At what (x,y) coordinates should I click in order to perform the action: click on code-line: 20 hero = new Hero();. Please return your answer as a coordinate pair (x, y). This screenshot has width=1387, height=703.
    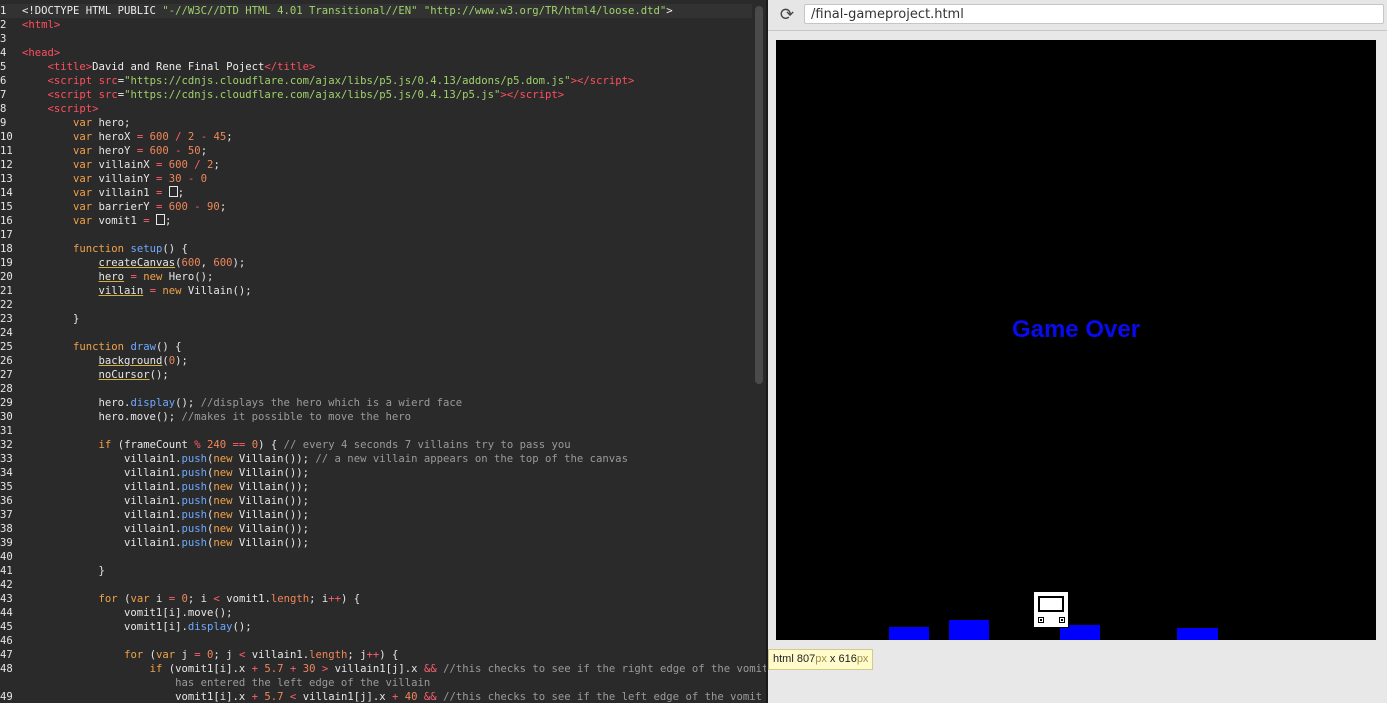
    Looking at the image, I should click on (376, 277).